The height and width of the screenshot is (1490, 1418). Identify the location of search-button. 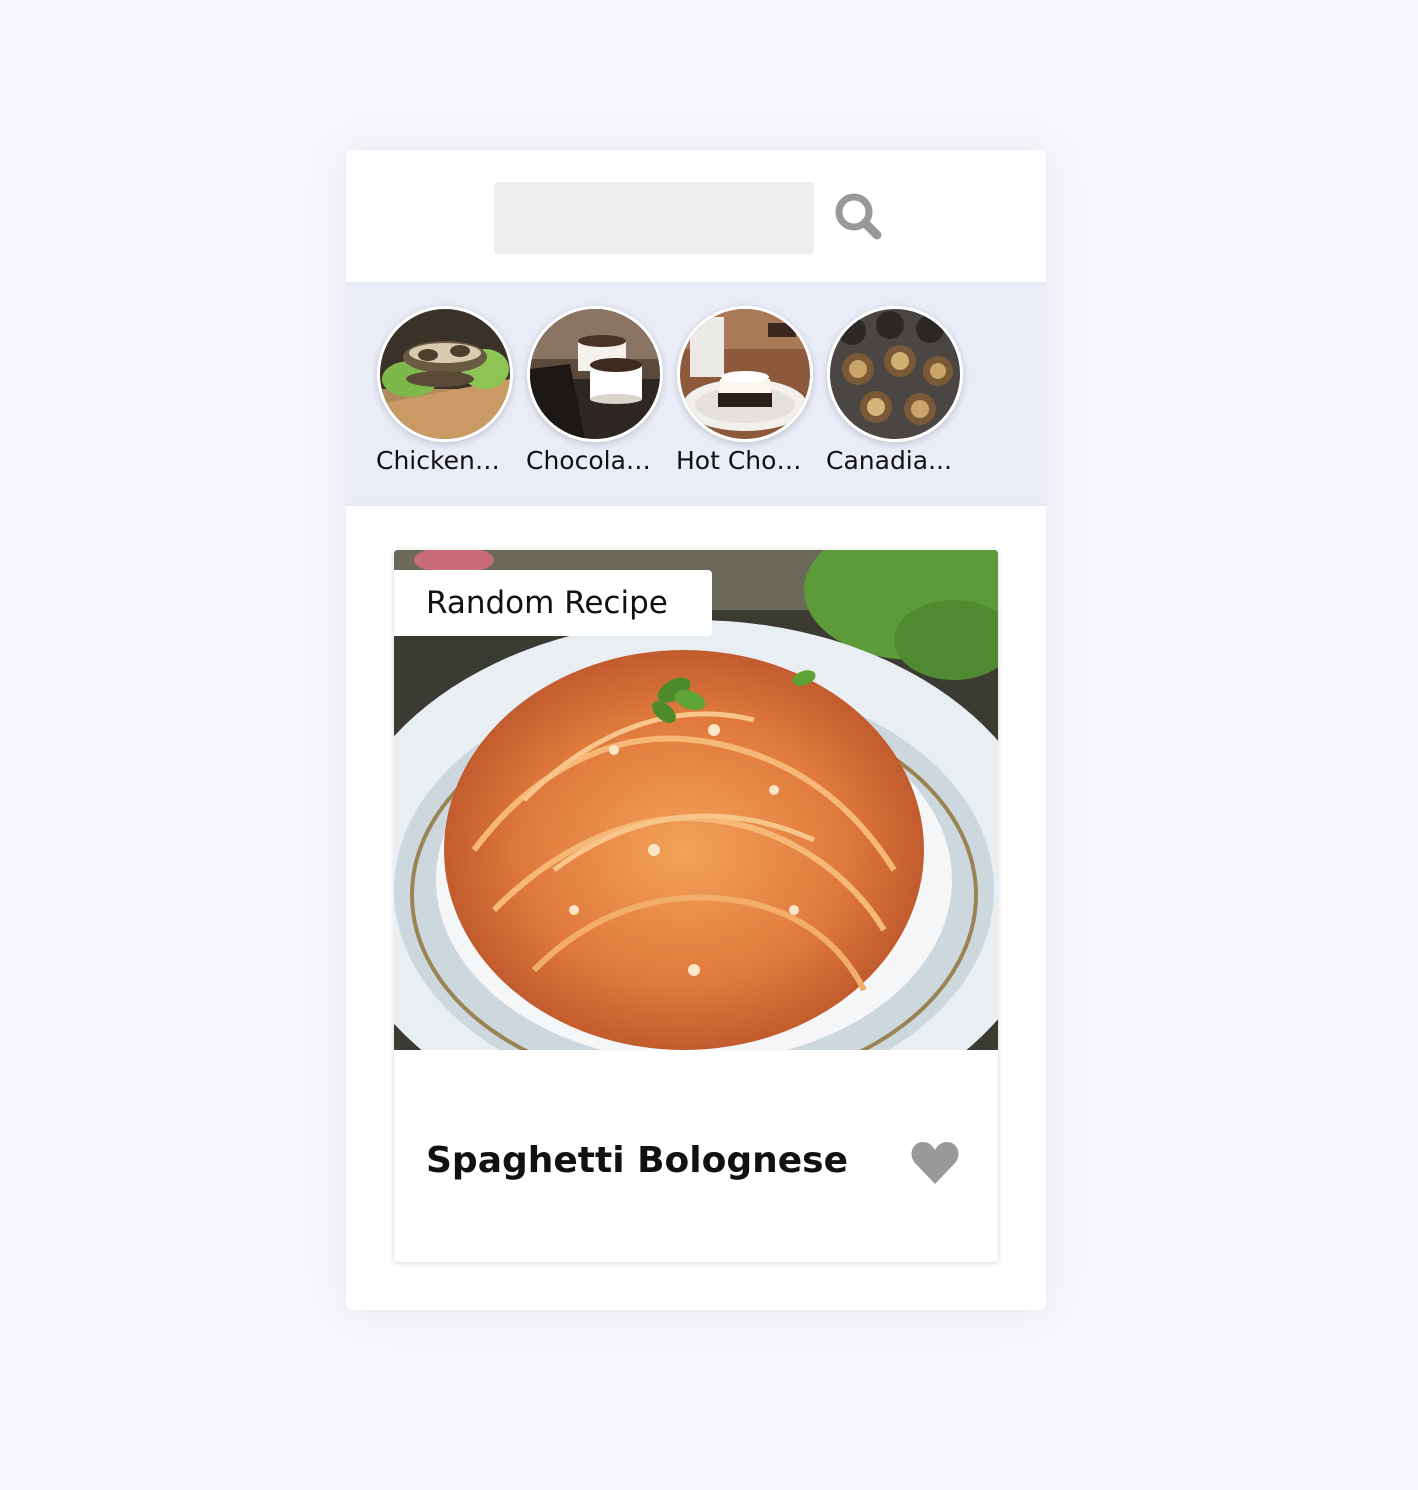
(860, 218).